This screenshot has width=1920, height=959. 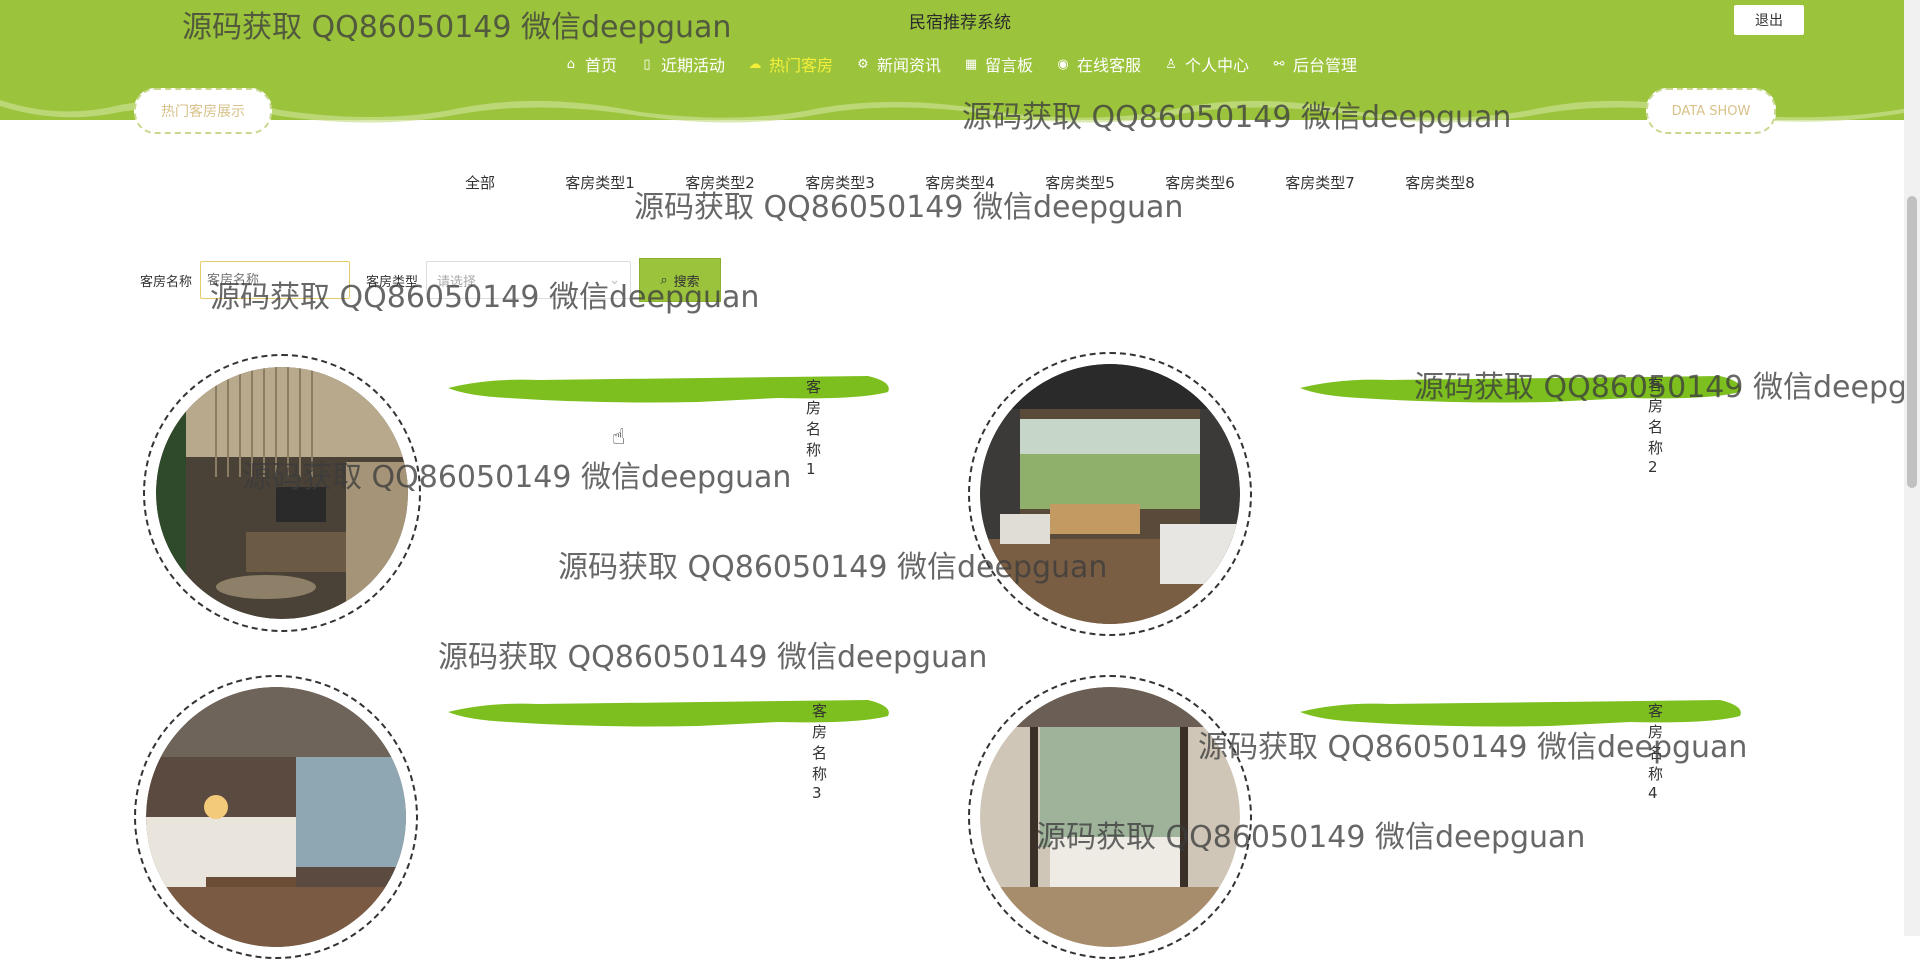 I want to click on nav-item-1: ▯ 近期活动, so click(x=682, y=64).